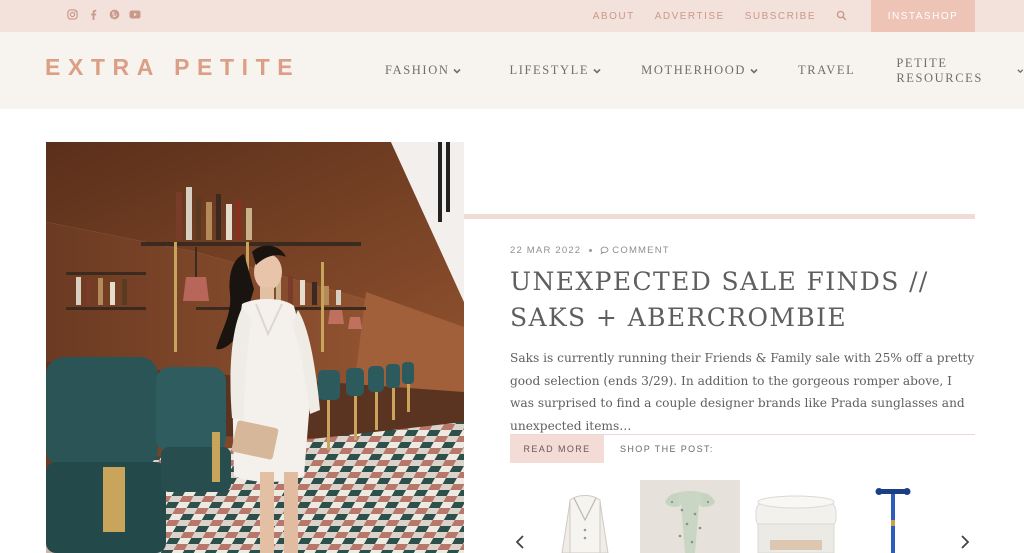 This screenshot has height=553, width=1024. I want to click on nav-item-label: LIFESTYLE, so click(549, 70).